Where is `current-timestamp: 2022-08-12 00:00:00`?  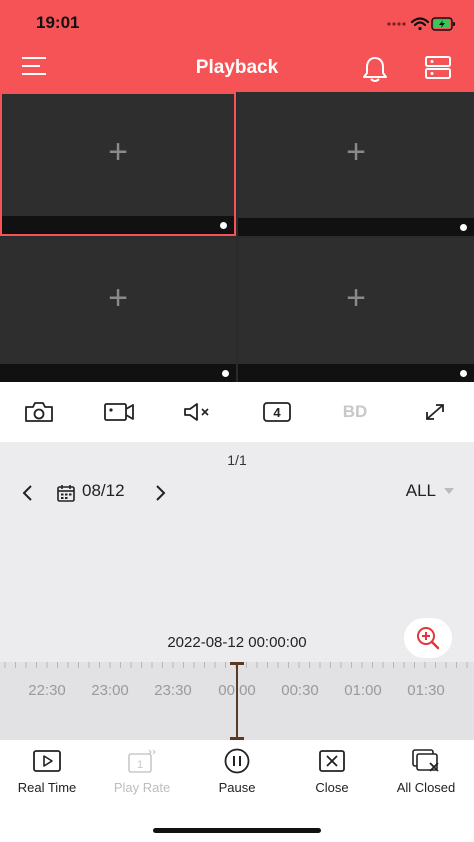
current-timestamp: 2022-08-12 00:00:00 is located at coordinates (237, 642).